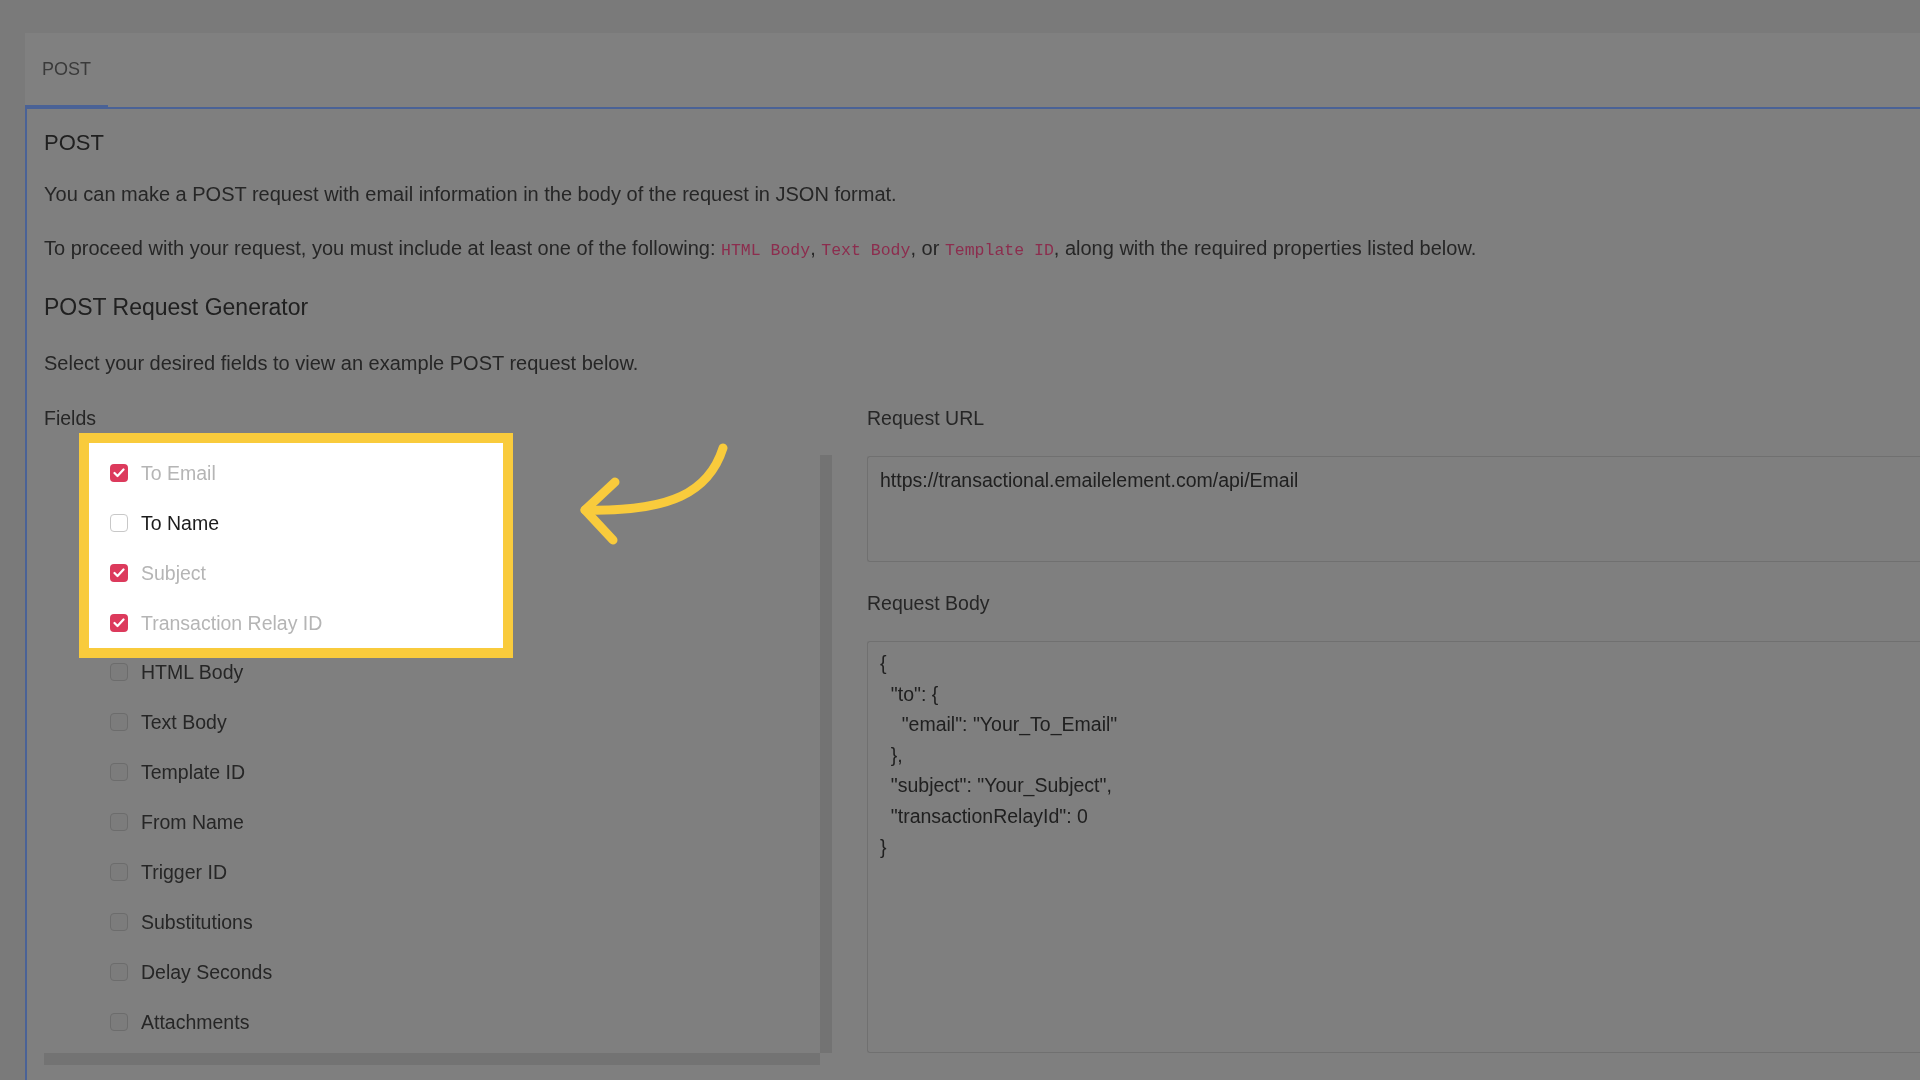 The height and width of the screenshot is (1080, 1920). I want to click on checkbox-label: Template ID, so click(193, 772).